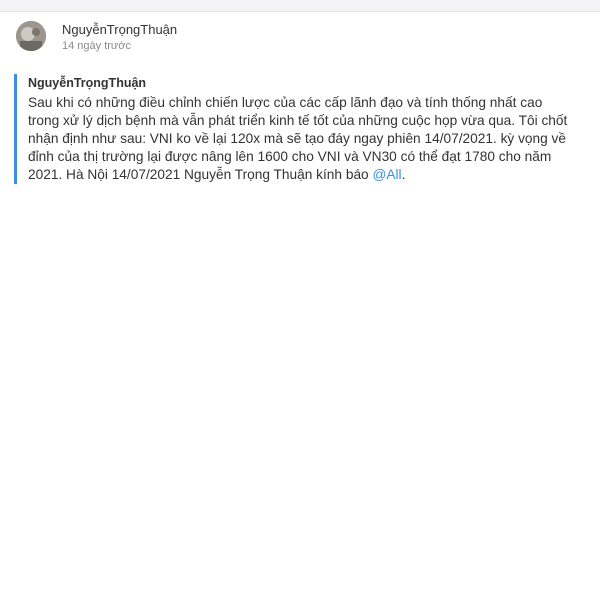 This screenshot has width=600, height=600. I want to click on top-bar, so click(300, 6).